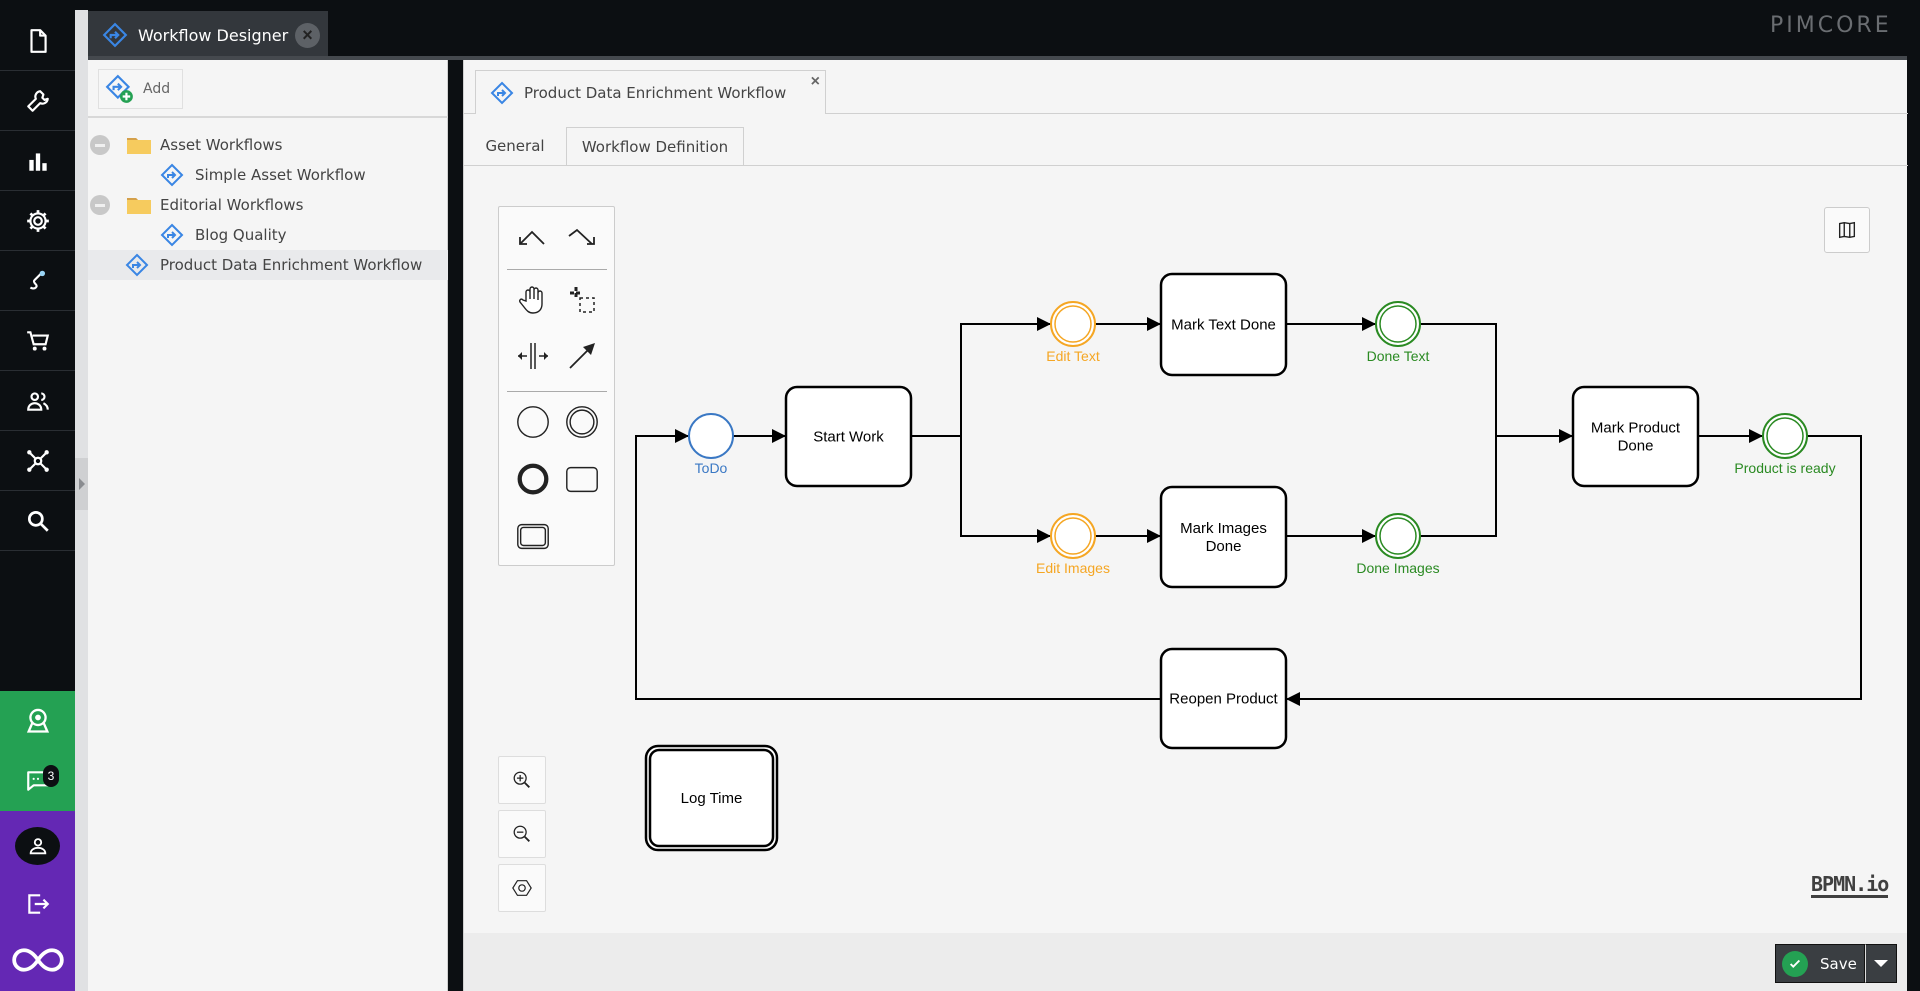 The height and width of the screenshot is (991, 1920). Describe the element at coordinates (1073, 332) in the screenshot. I see `place-edit_text: Edit Text` at that location.